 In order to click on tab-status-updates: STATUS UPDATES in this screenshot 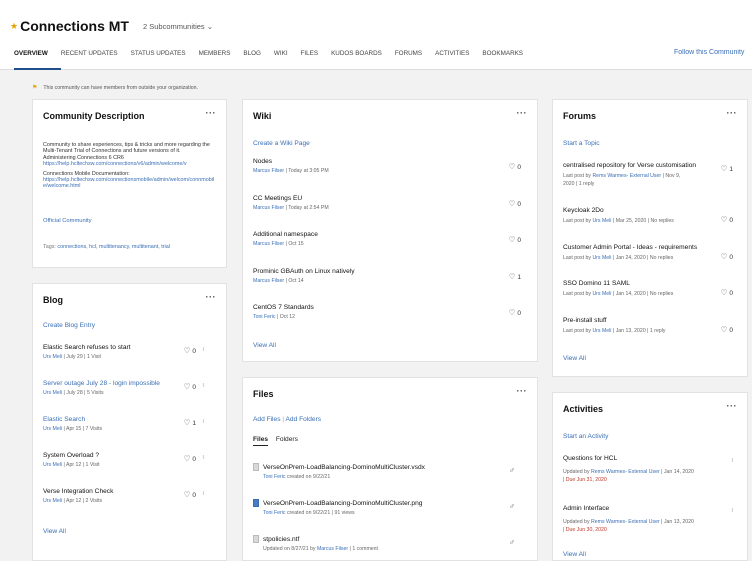, I will do `click(165, 59)`.